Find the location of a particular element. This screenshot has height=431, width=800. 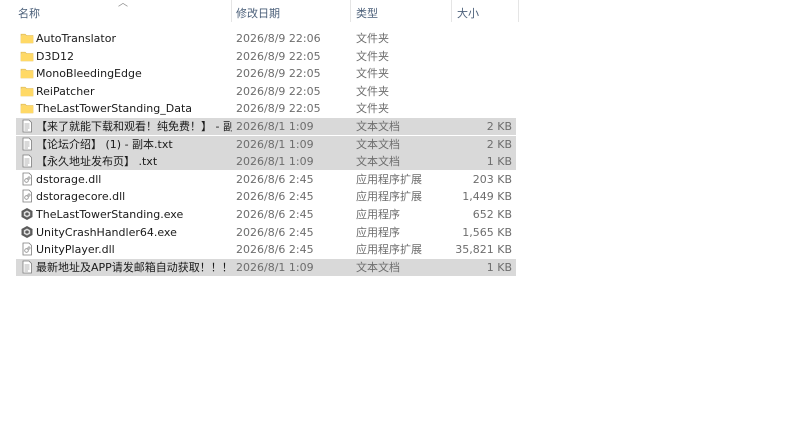

file-size: 203 KB is located at coordinates (492, 179).